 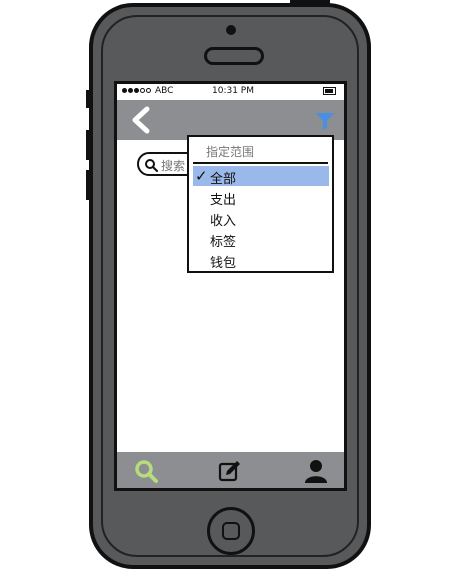 I want to click on filter-button, so click(x=325, y=121).